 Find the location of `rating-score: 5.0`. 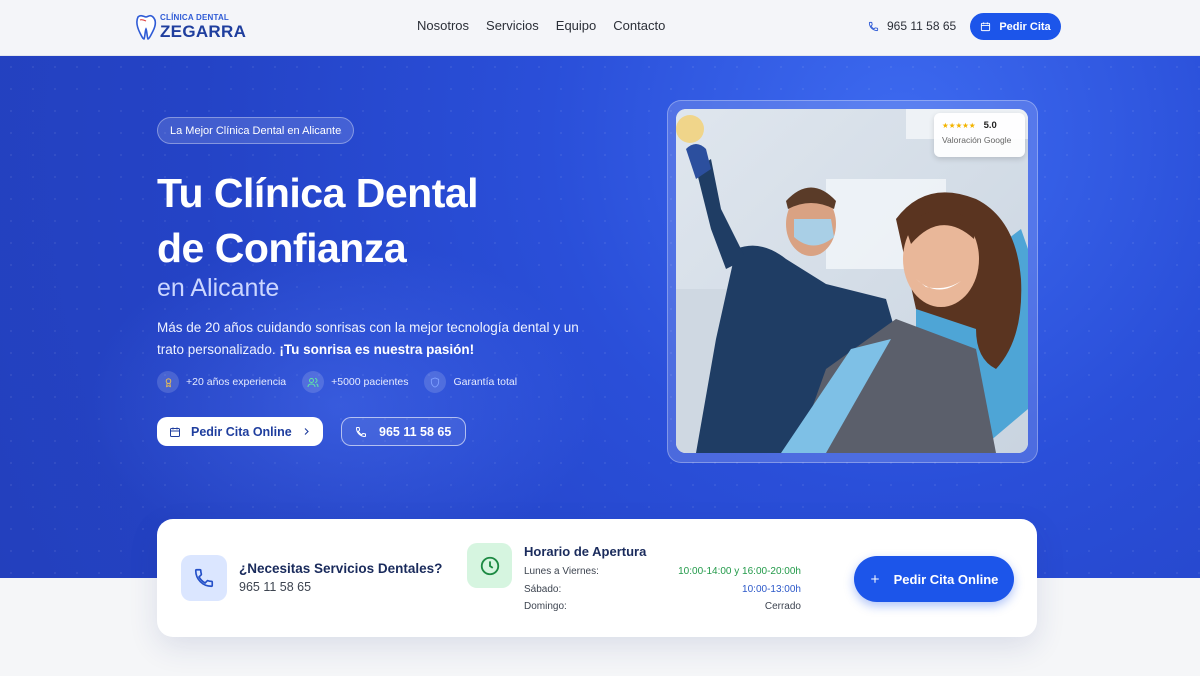

rating-score: 5.0 is located at coordinates (990, 125).